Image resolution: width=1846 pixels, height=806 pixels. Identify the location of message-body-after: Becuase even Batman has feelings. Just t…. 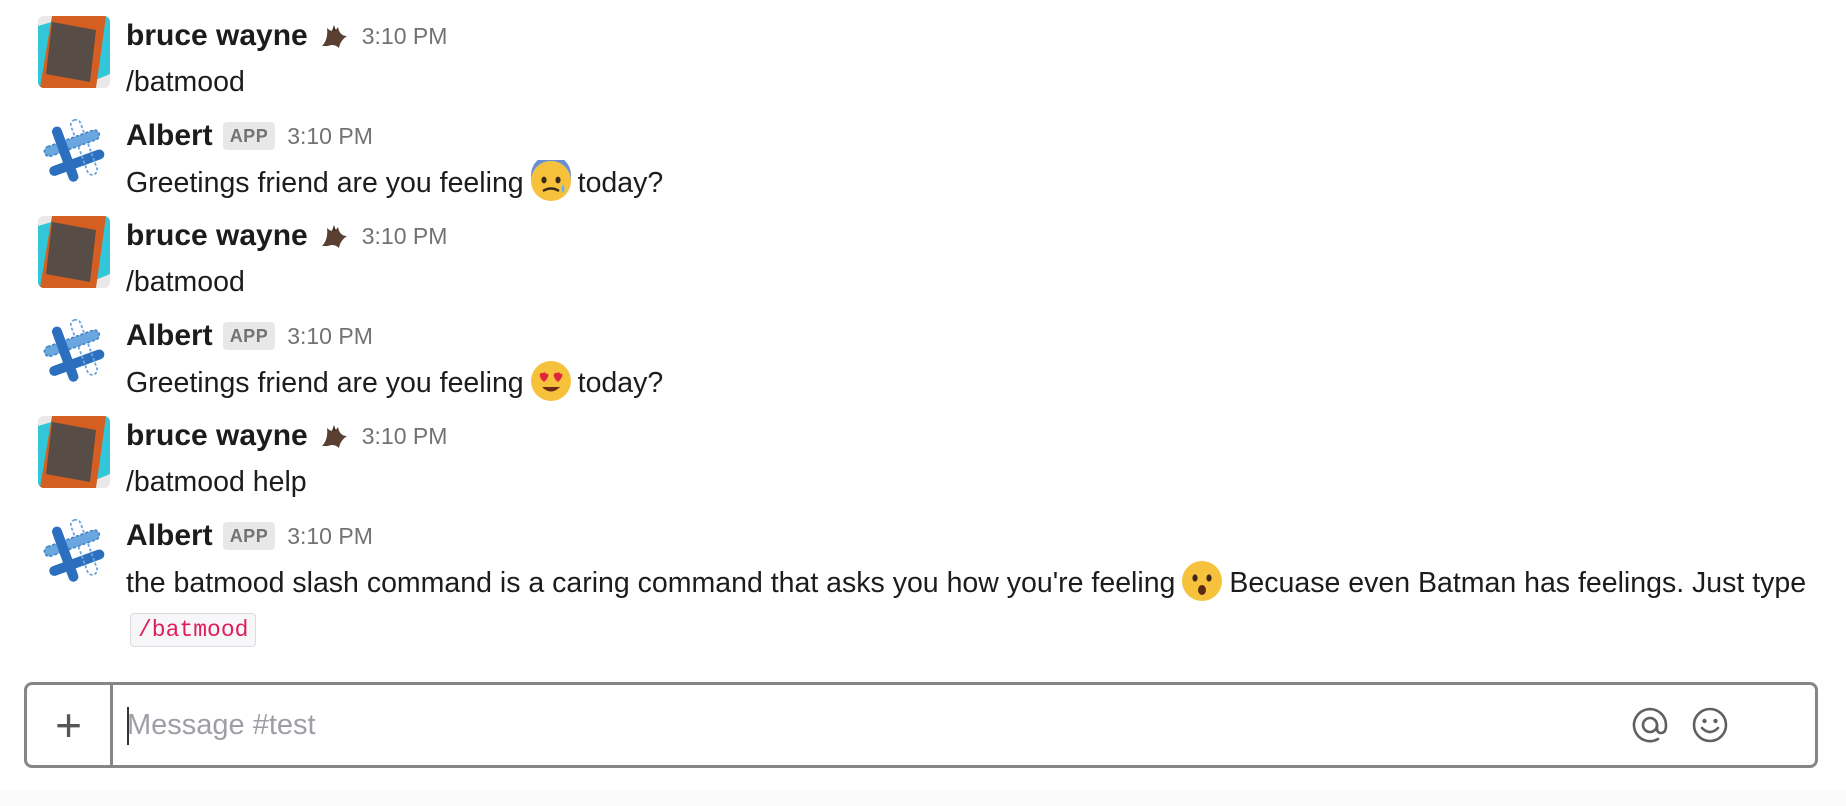
(1518, 583).